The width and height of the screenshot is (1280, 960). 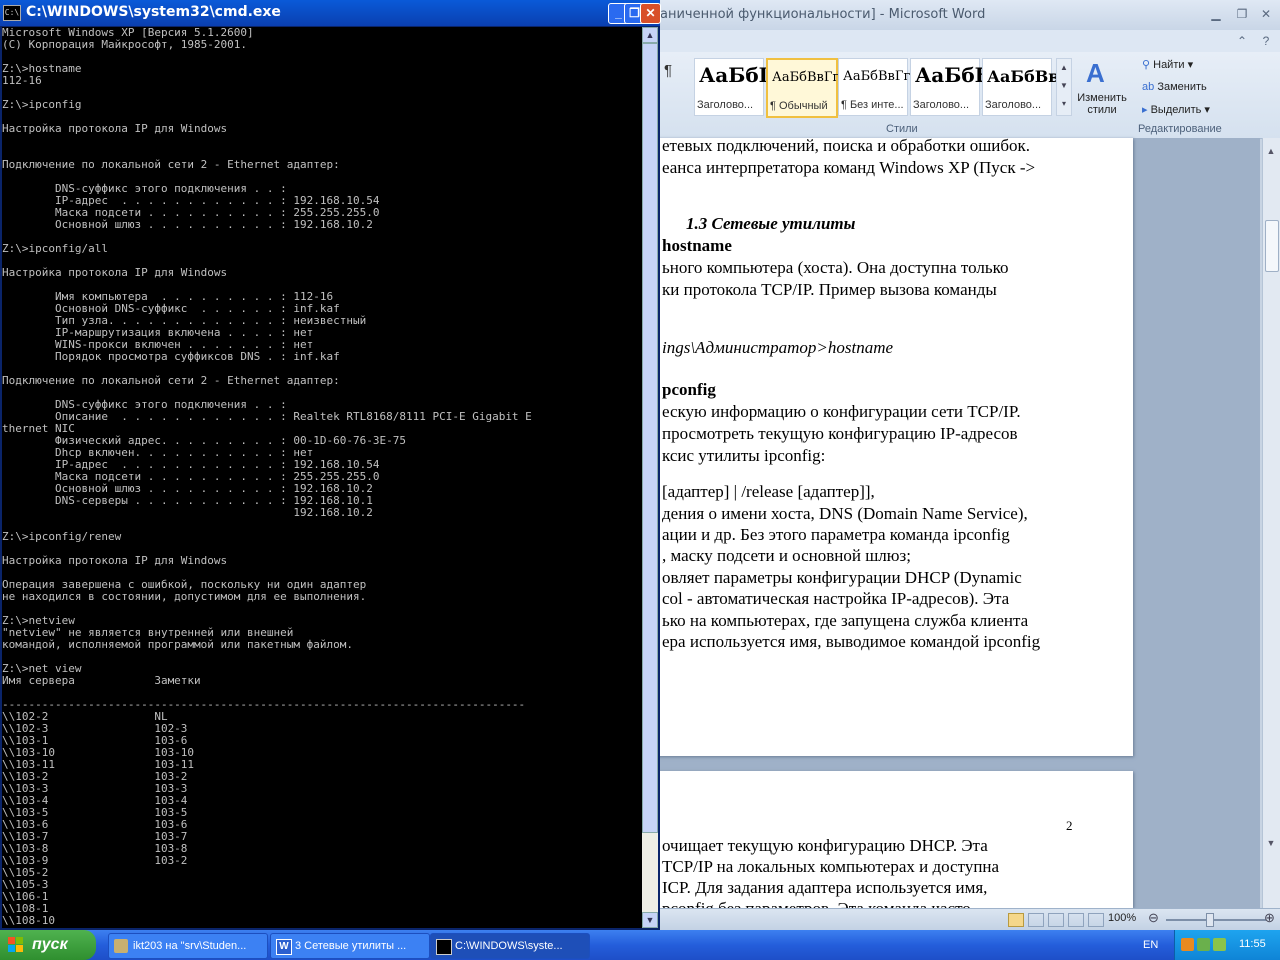 What do you see at coordinates (284, 947) in the screenshot?
I see `word-icon: W` at bounding box center [284, 947].